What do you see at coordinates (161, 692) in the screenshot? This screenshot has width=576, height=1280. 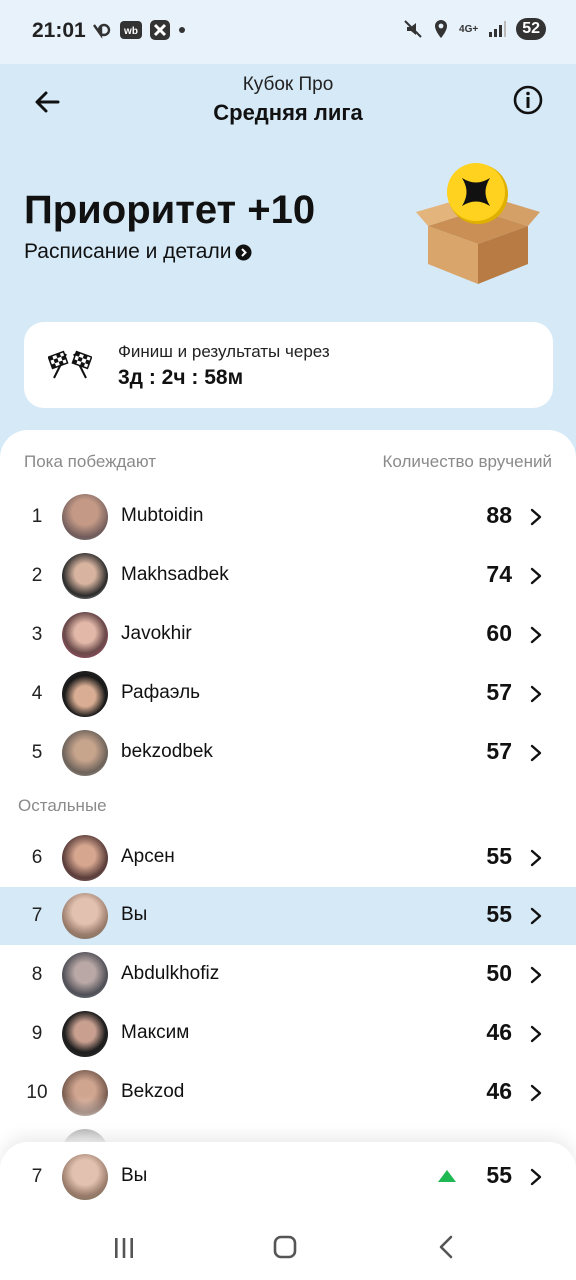 I see `player-name: Рафаэль` at bounding box center [161, 692].